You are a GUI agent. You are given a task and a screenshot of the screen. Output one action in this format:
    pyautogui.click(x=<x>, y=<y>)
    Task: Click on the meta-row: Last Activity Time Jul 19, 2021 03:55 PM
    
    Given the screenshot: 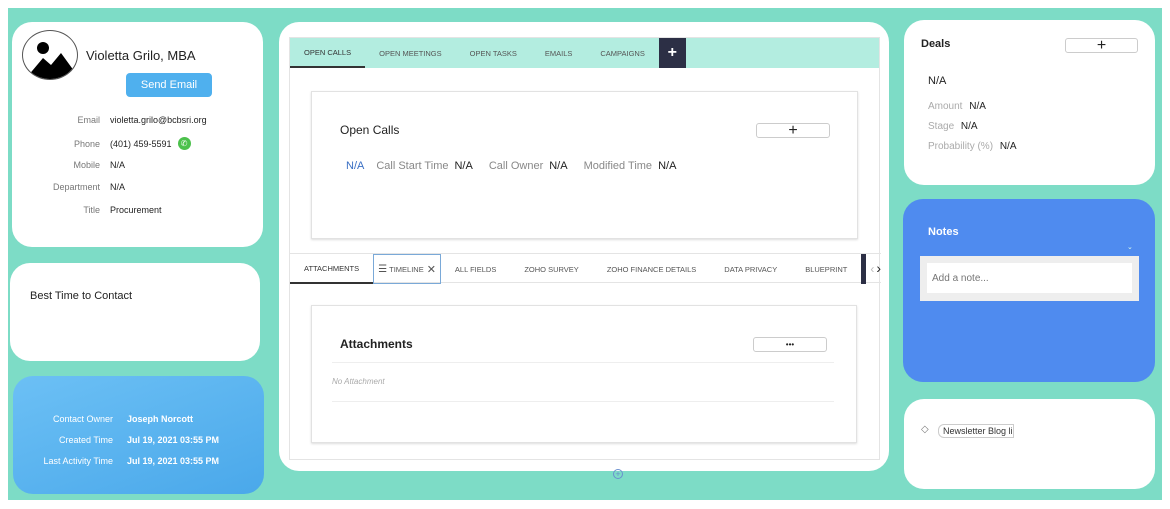 What is the action you would take?
    pyautogui.click(x=116, y=461)
    